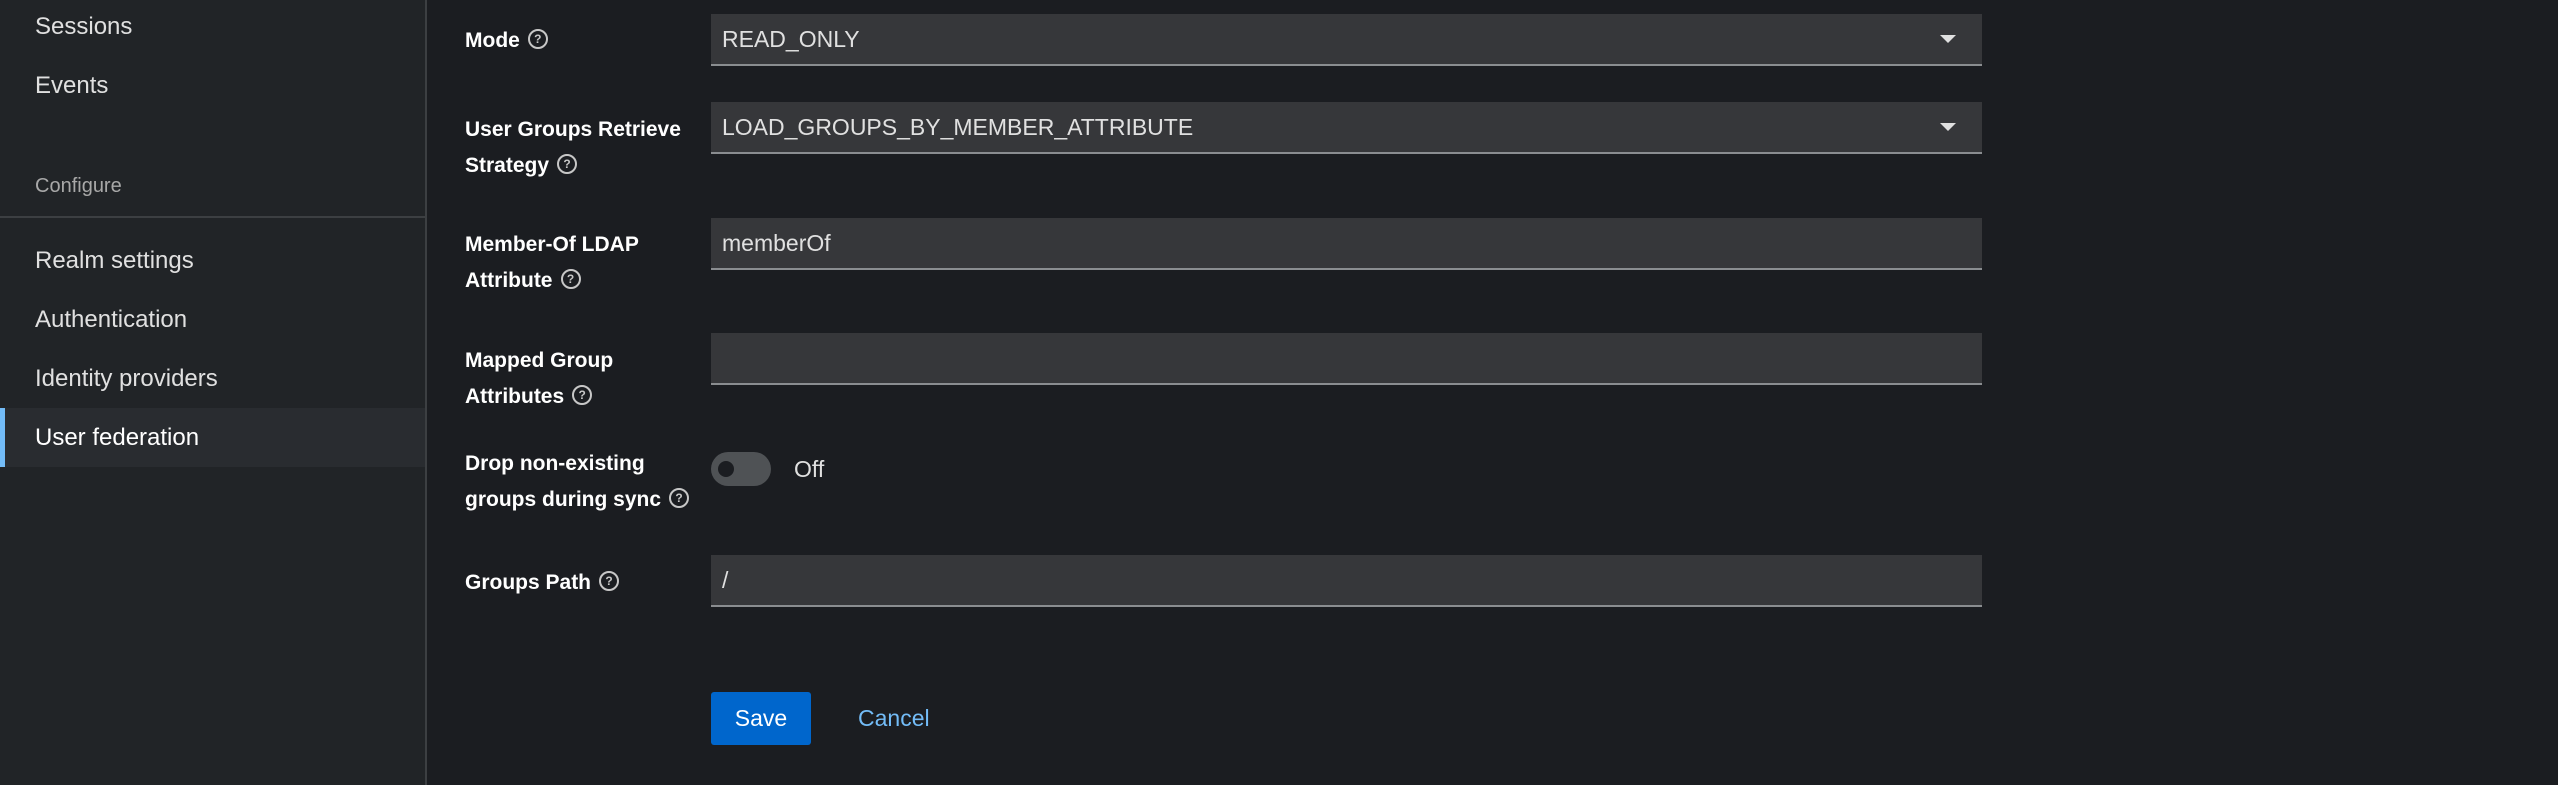  Describe the element at coordinates (212, 378) in the screenshot. I see `sidebar-item-identity-providers: Identity providers` at that location.